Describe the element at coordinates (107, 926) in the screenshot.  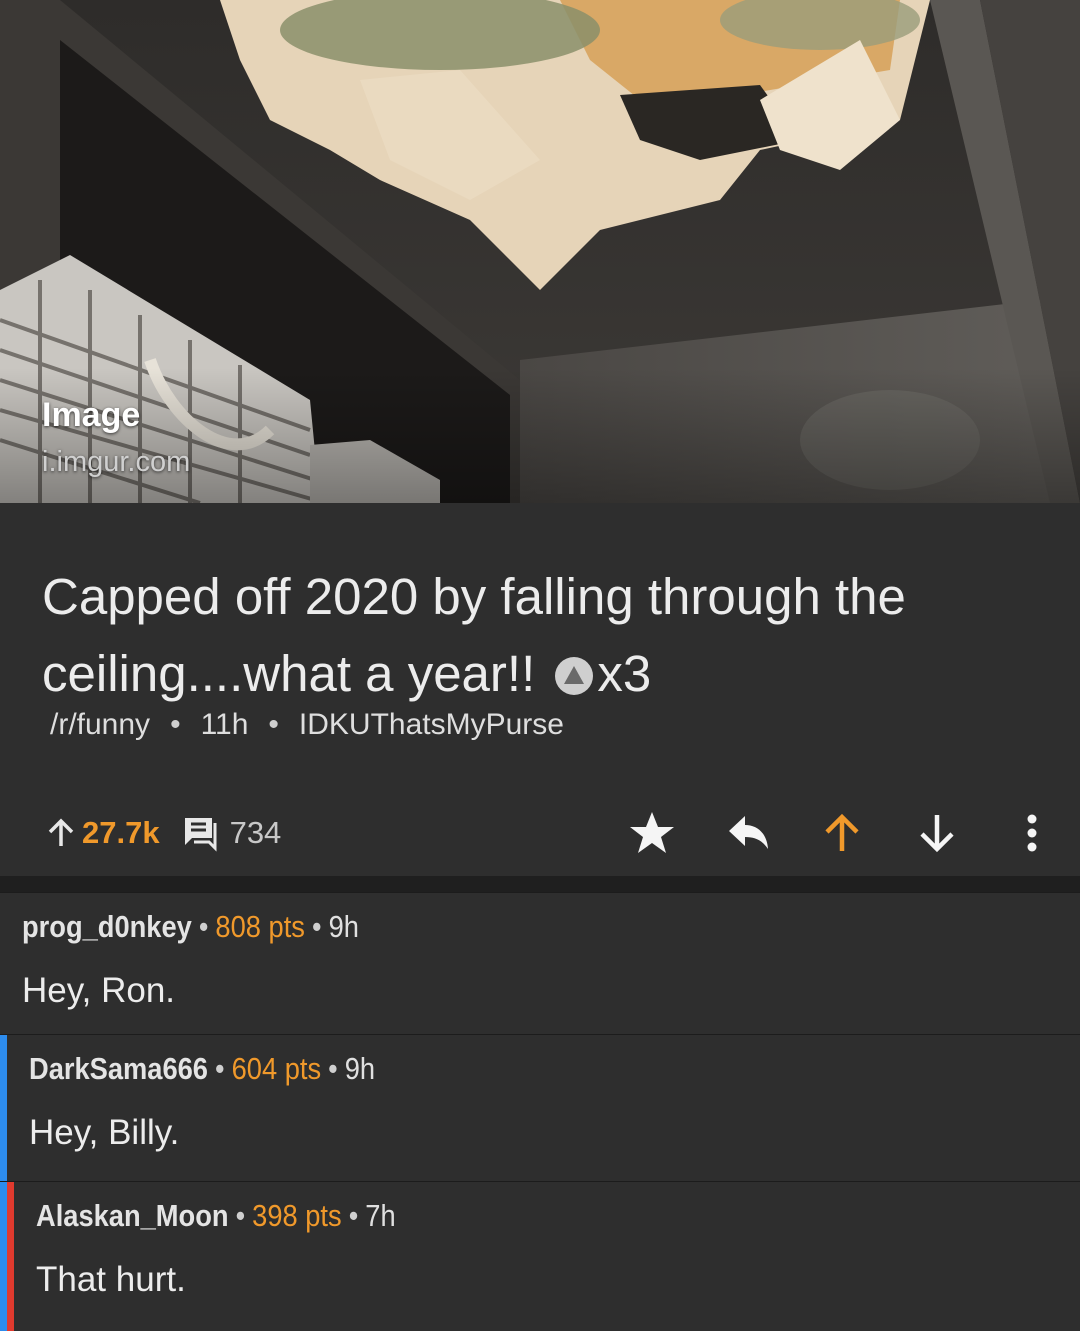
I see `comment-author: prog_d0nkey` at that location.